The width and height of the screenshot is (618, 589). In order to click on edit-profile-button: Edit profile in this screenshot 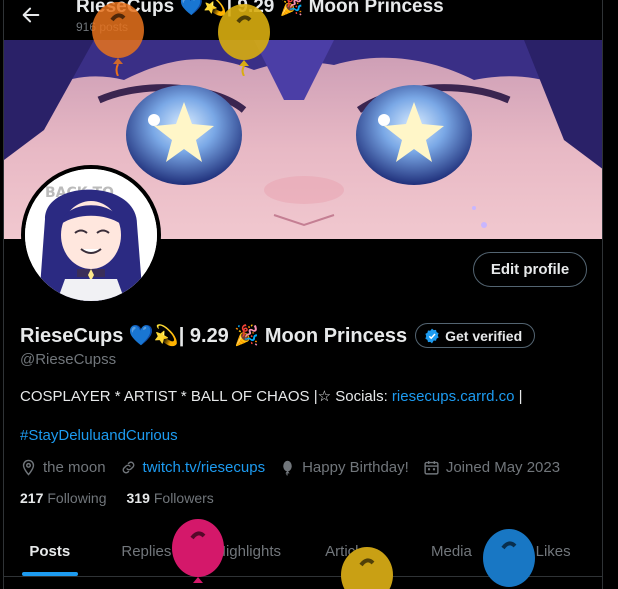, I will do `click(530, 269)`.